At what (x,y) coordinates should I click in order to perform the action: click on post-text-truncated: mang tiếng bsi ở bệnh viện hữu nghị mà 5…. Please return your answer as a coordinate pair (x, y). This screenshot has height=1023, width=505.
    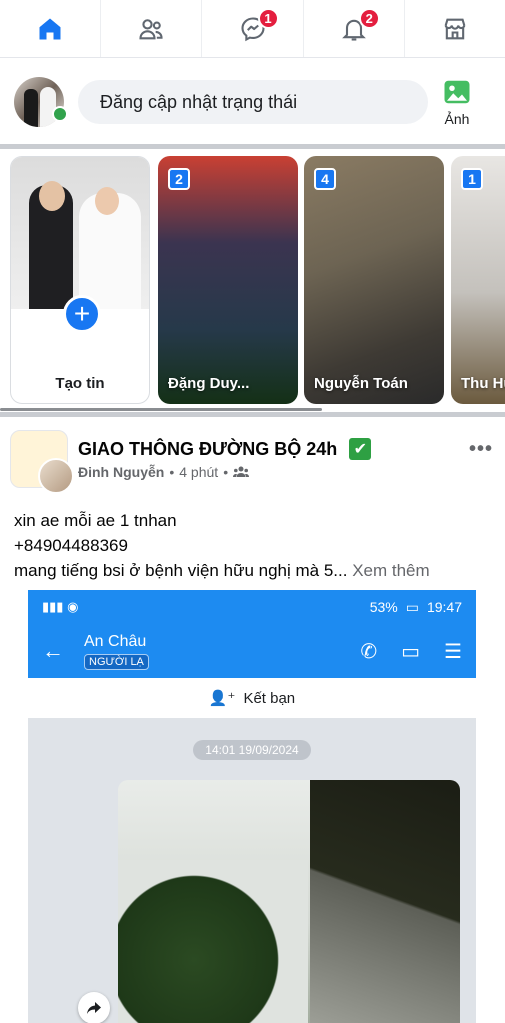
    Looking at the image, I should click on (181, 570).